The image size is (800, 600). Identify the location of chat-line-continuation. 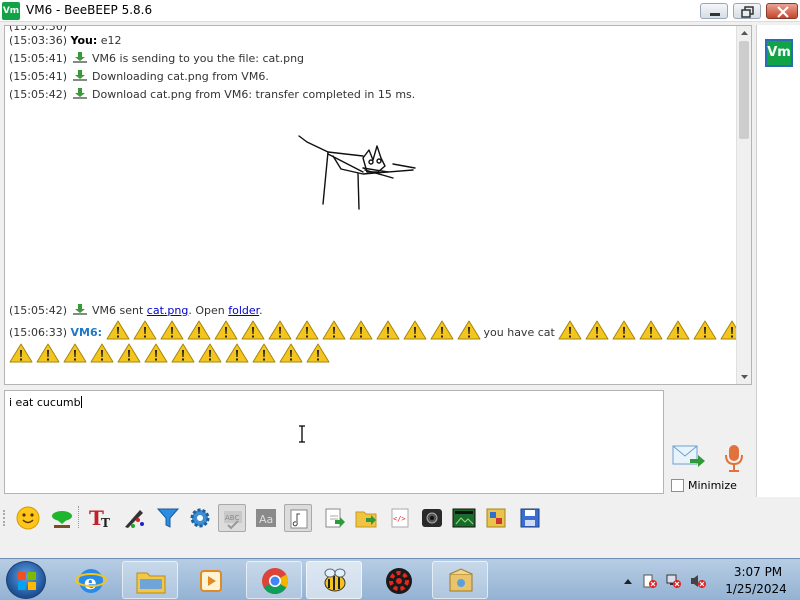
(171, 353).